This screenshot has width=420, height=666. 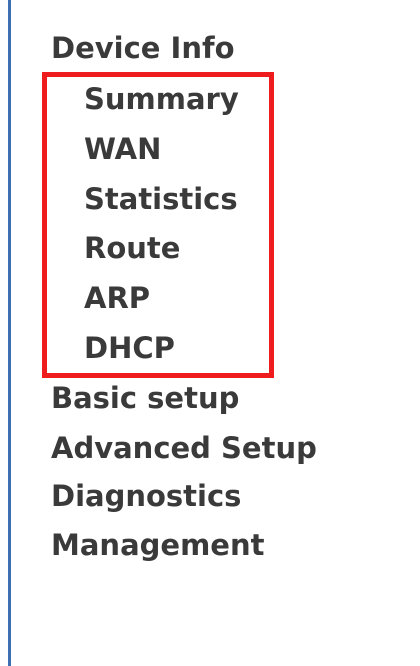 I want to click on nav-item-advanced-setup: Advanced Setup, so click(x=184, y=448).